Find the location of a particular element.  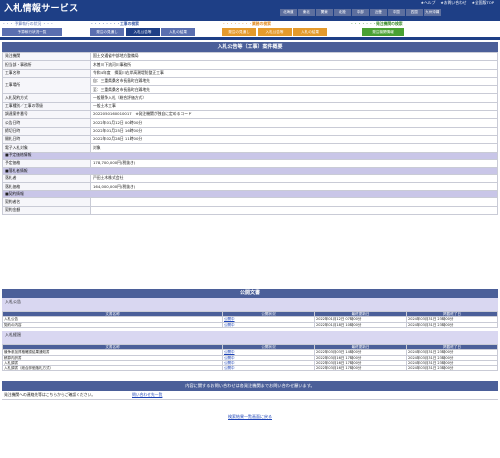

national-top-link: ★全国版TOP is located at coordinates (483, 3).